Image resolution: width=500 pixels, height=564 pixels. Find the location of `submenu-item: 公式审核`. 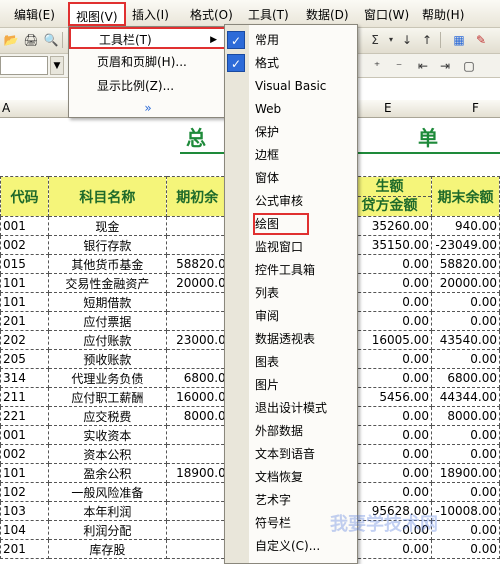

submenu-item: 公式审核 is located at coordinates (279, 201).